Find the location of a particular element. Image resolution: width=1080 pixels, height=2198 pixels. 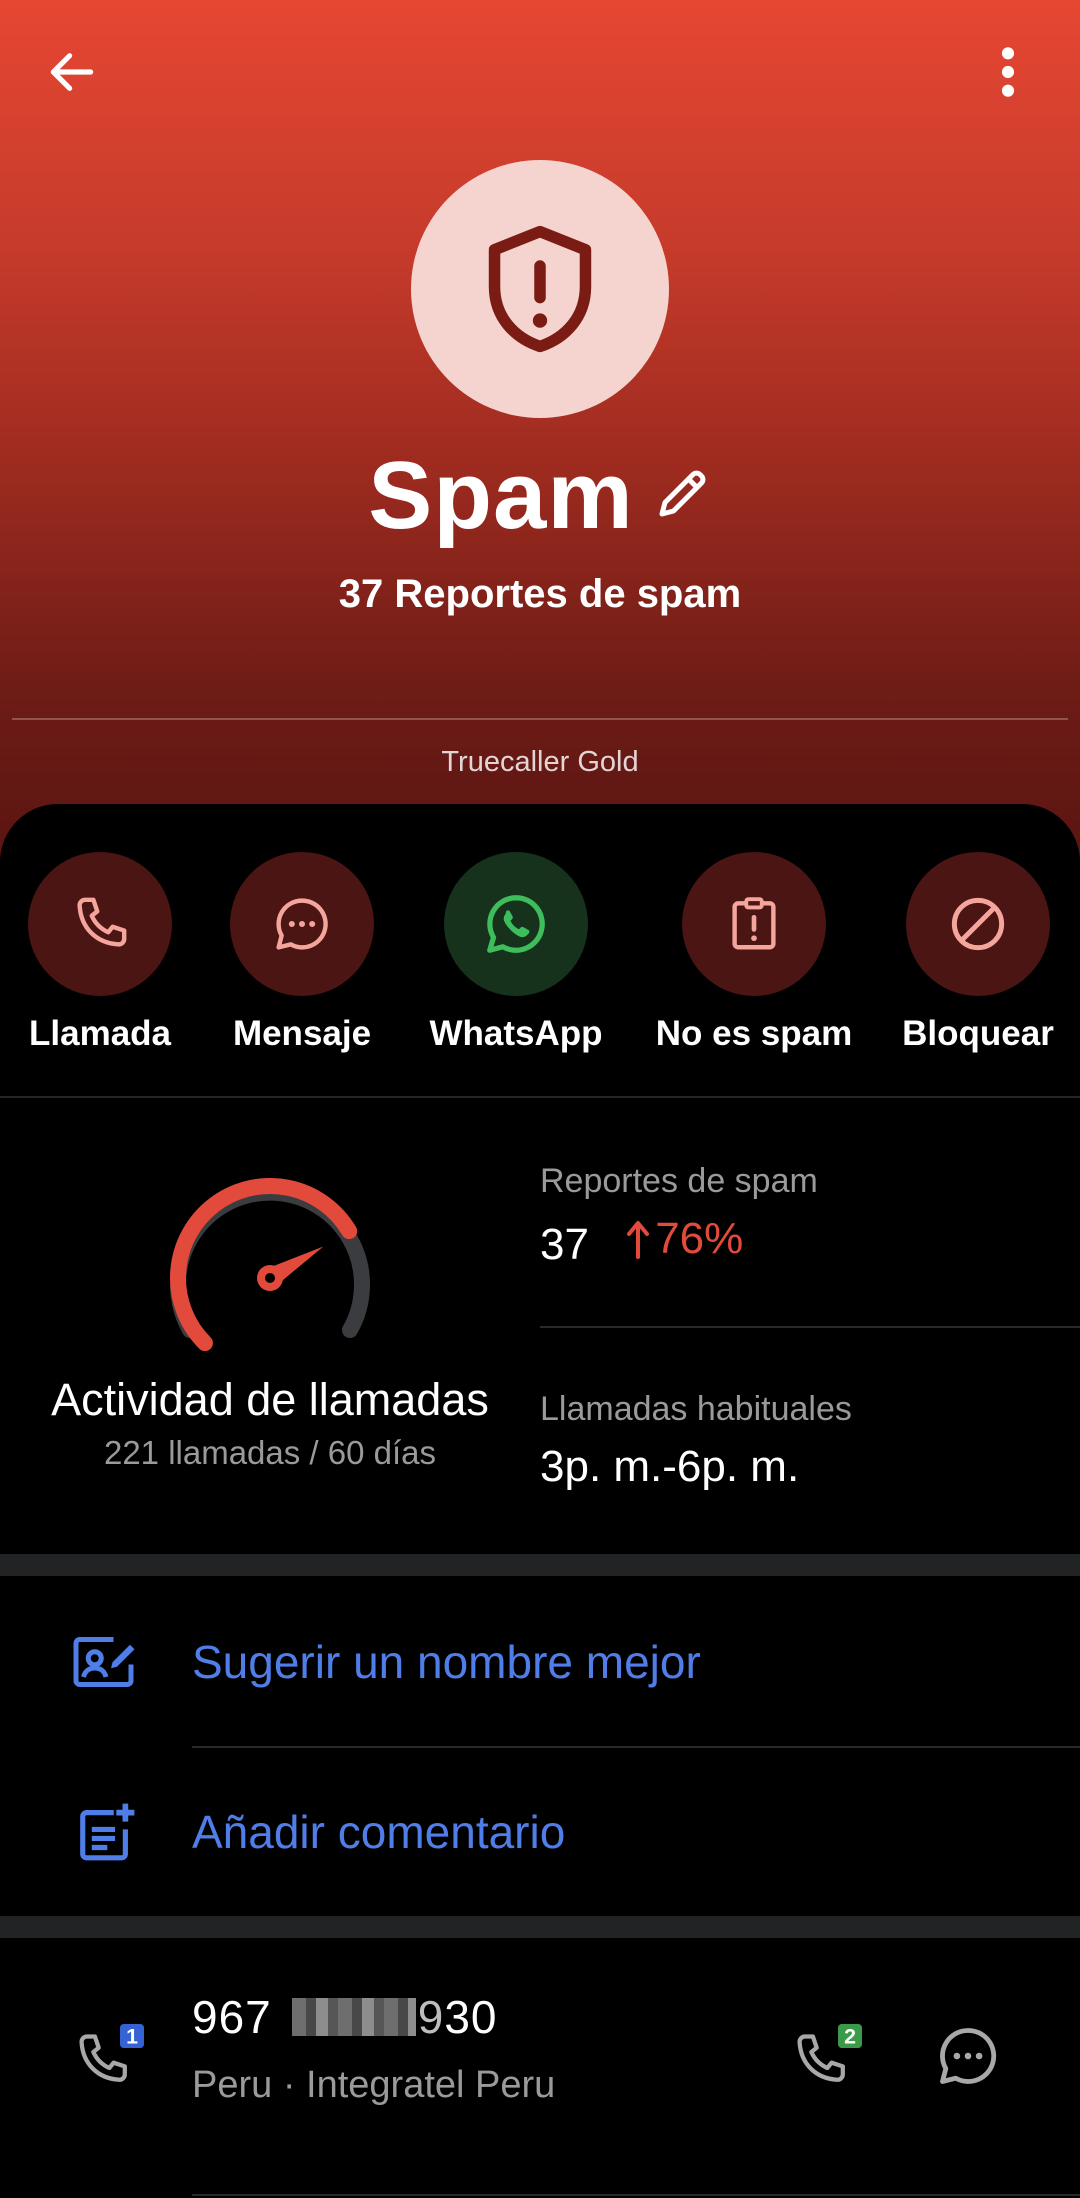

call-activity-summary: 221 llamadas / 60 días is located at coordinates (270, 1452).